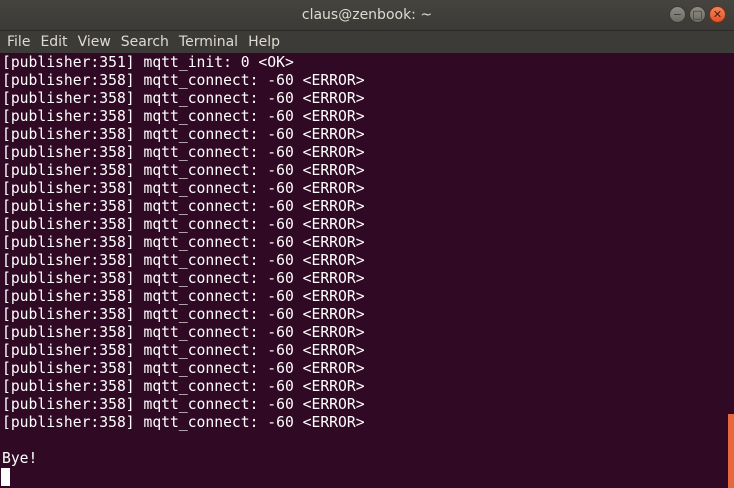  What do you see at coordinates (94, 42) in the screenshot?
I see `menu-view: View` at bounding box center [94, 42].